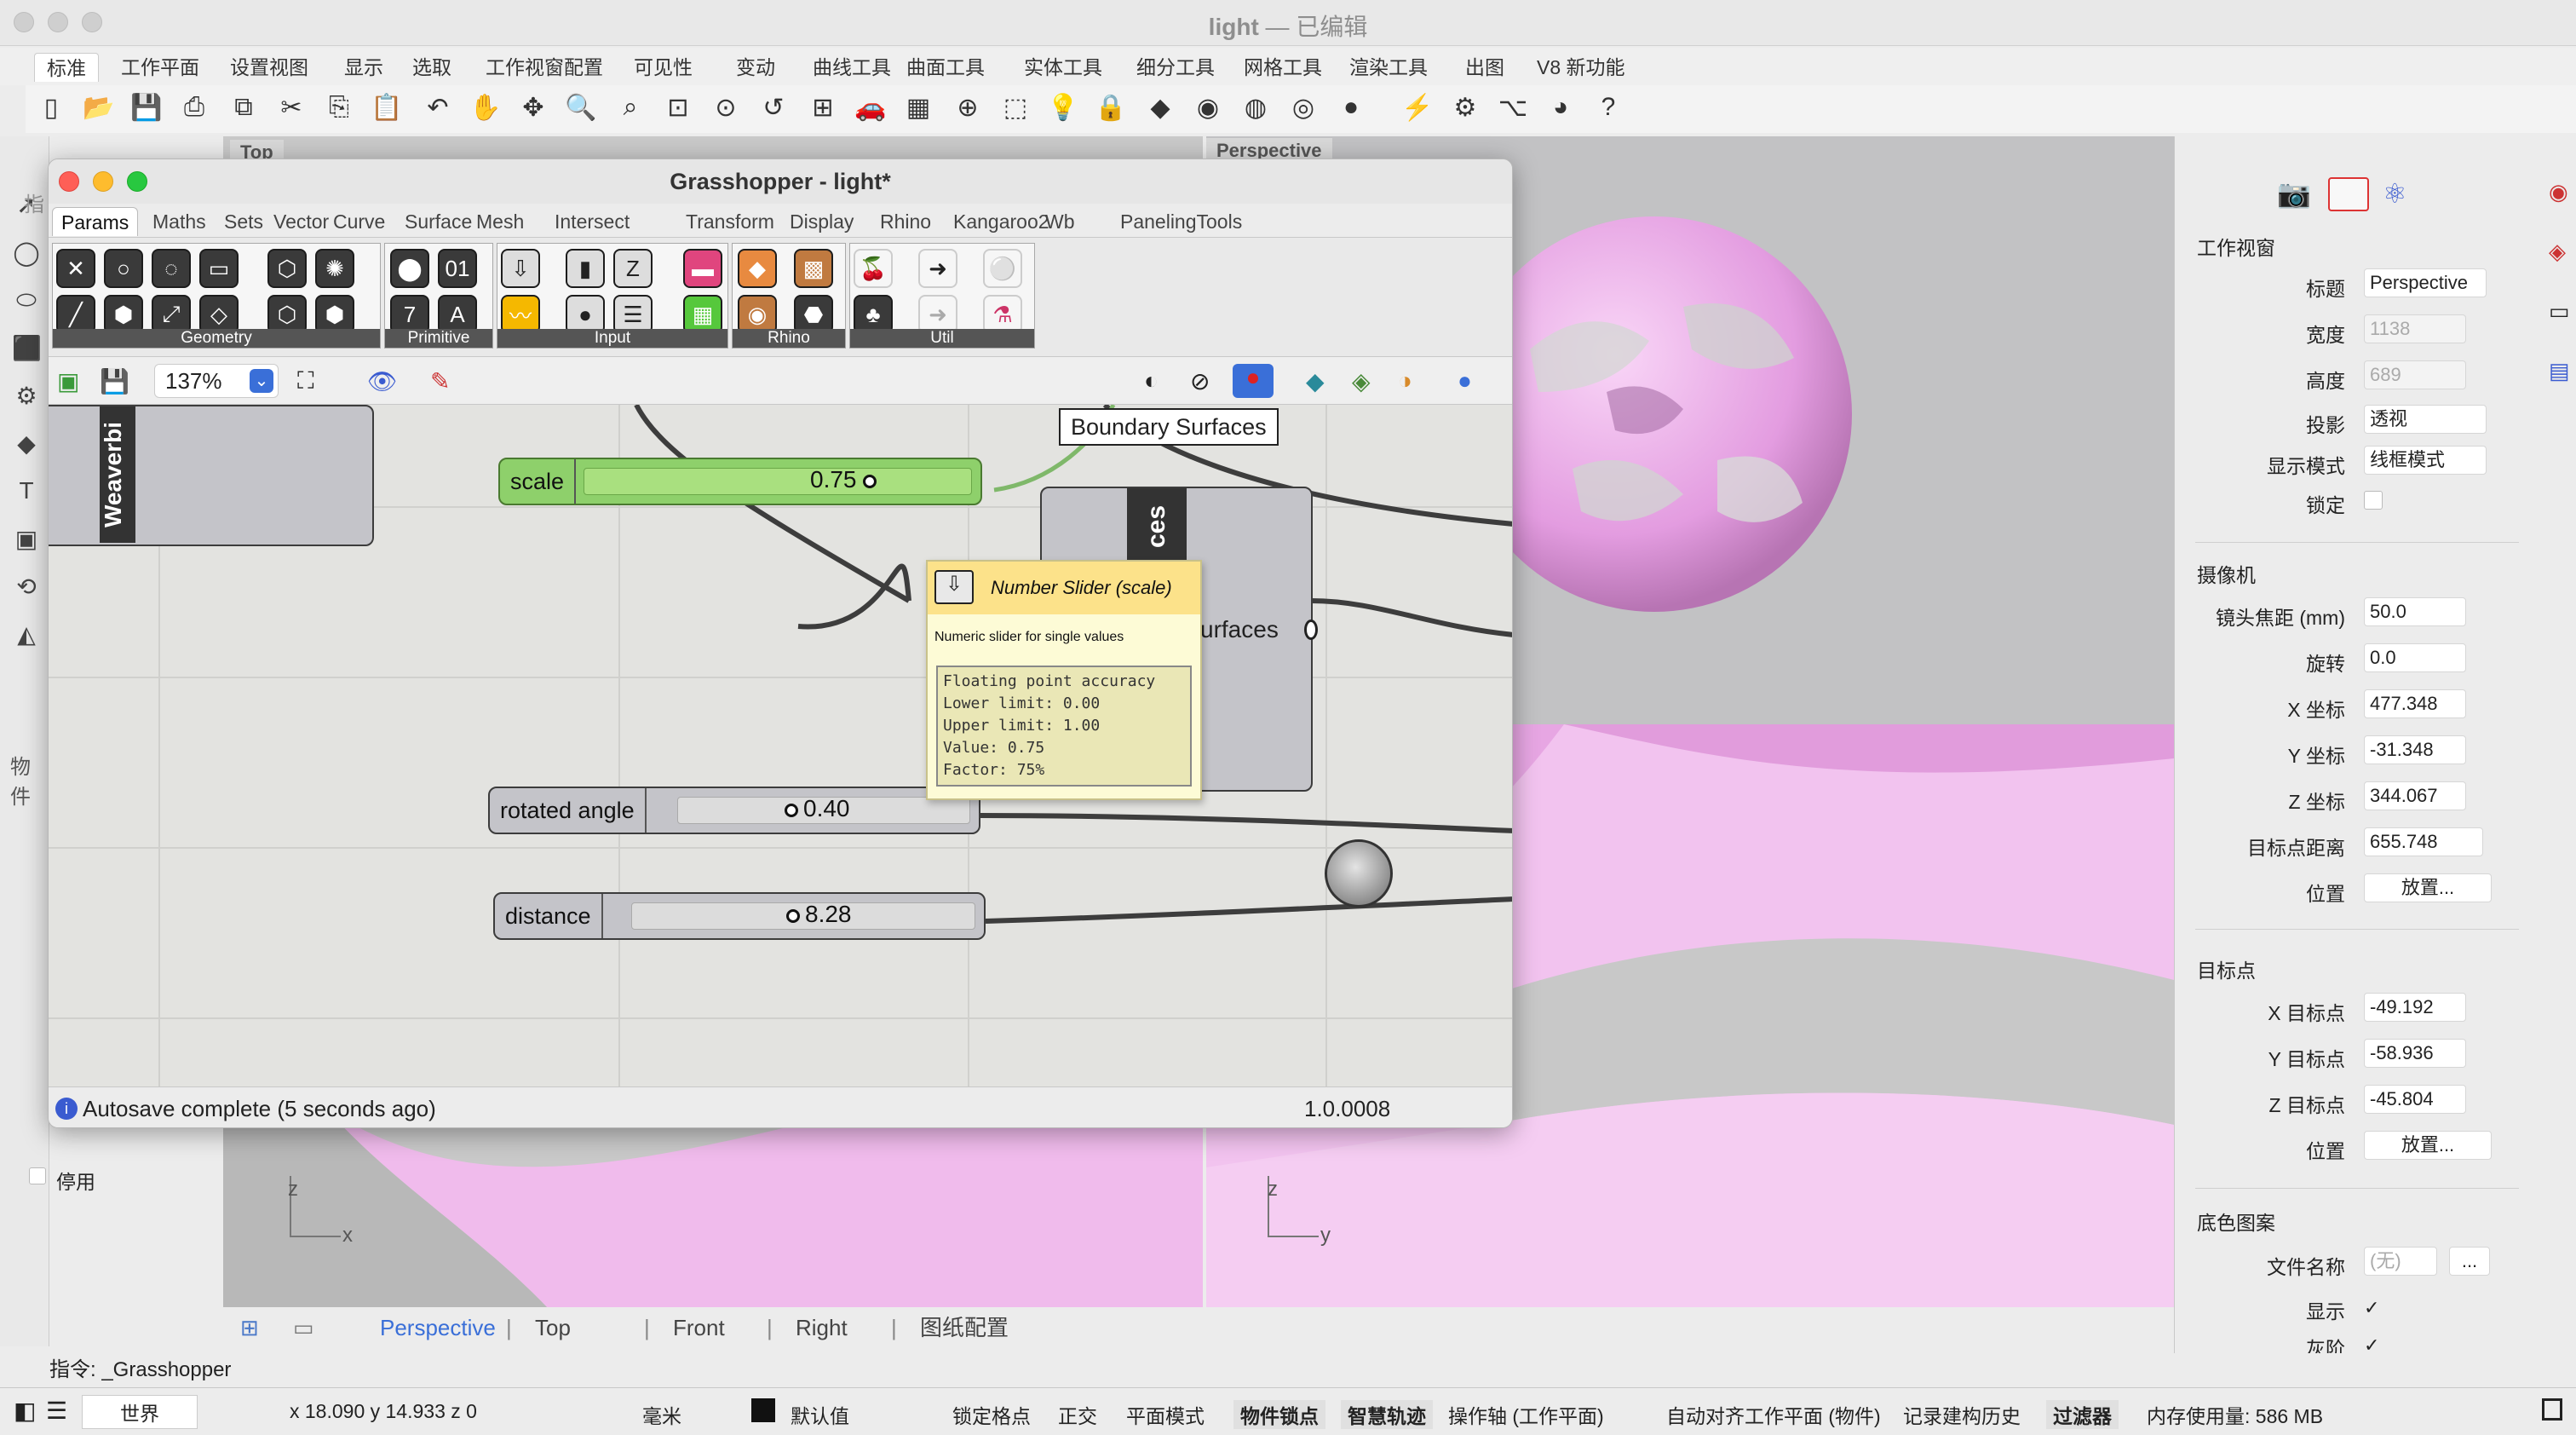 The width and height of the screenshot is (2576, 1435). I want to click on help-icon: ?, so click(1608, 107).